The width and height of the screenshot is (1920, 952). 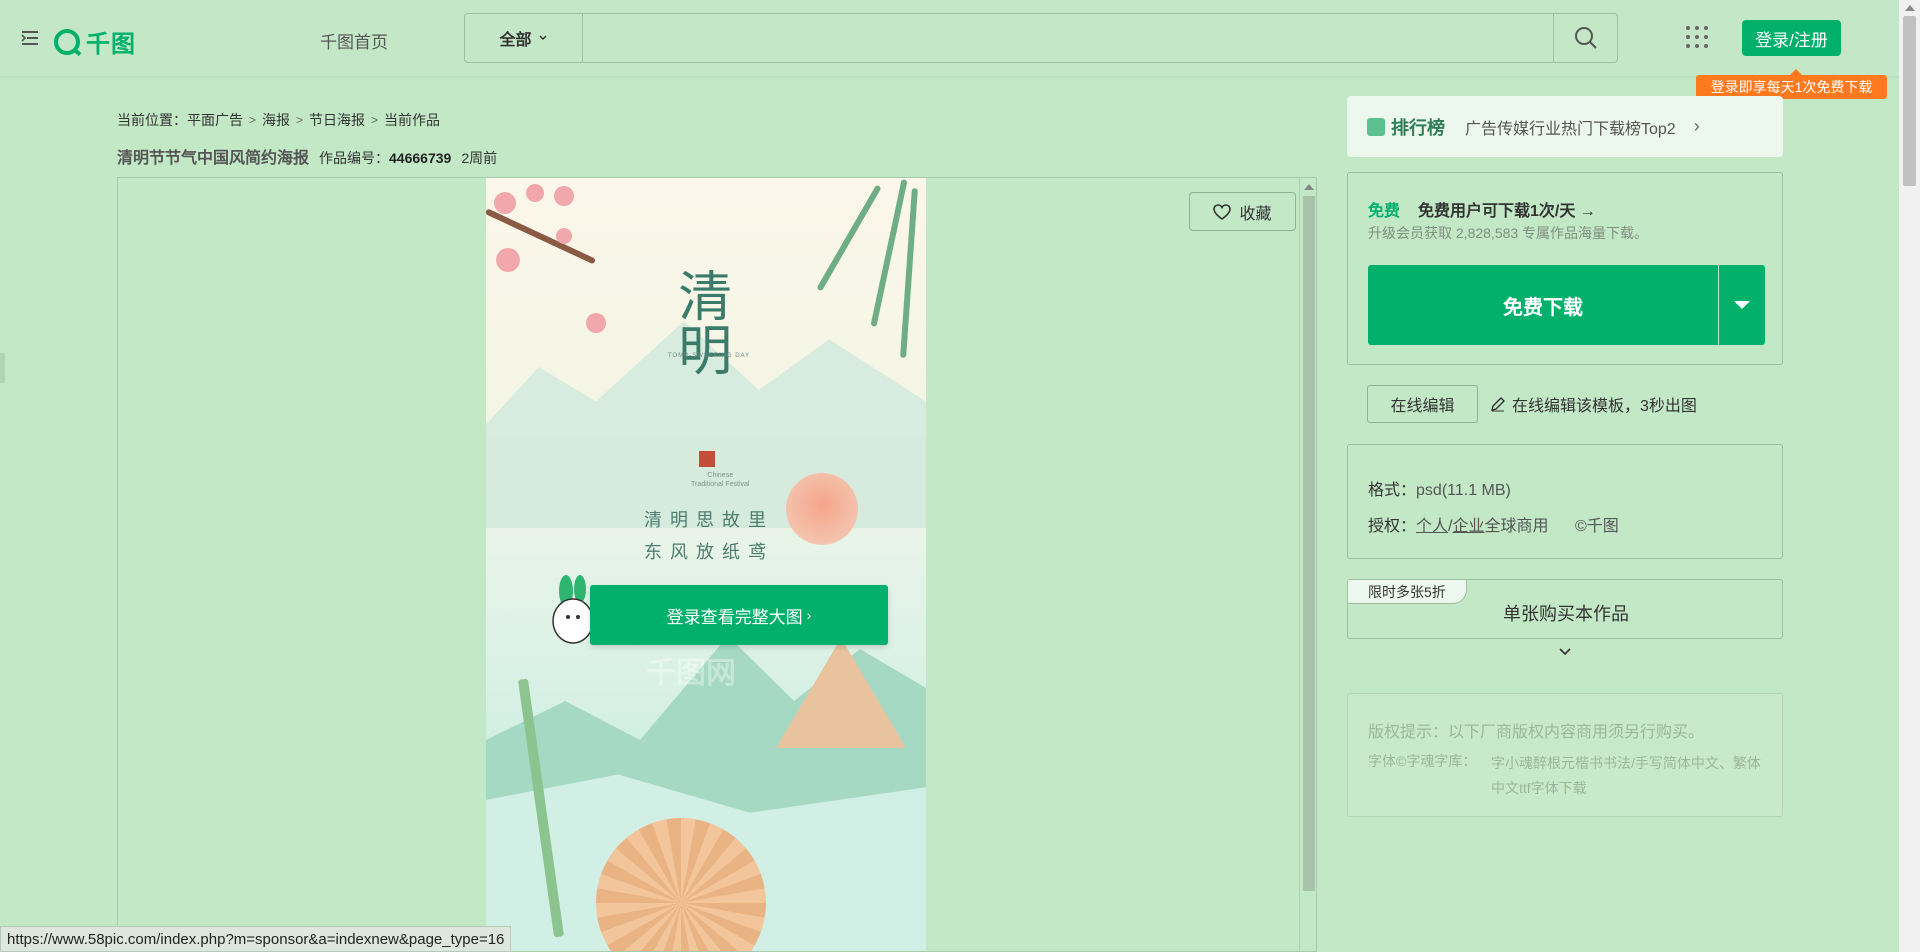 What do you see at coordinates (30, 38) in the screenshot?
I see `menu-toggle-icon` at bounding box center [30, 38].